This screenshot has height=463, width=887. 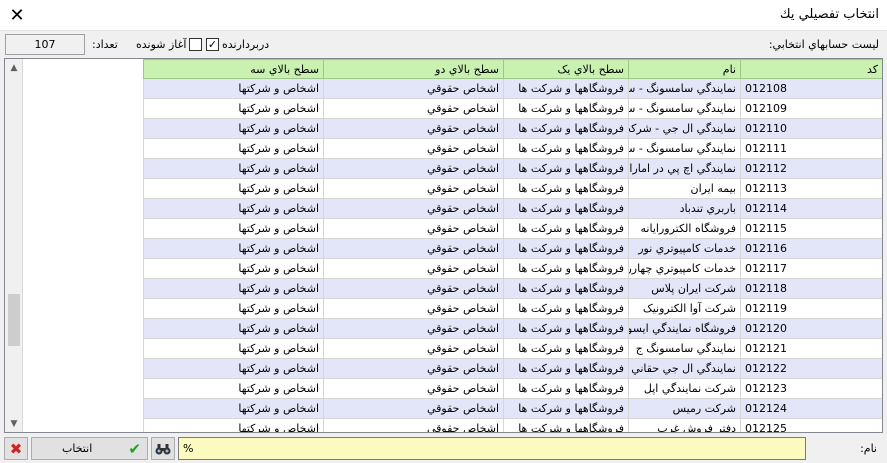 I want to click on cell-code: 012123, so click(x=811, y=388).